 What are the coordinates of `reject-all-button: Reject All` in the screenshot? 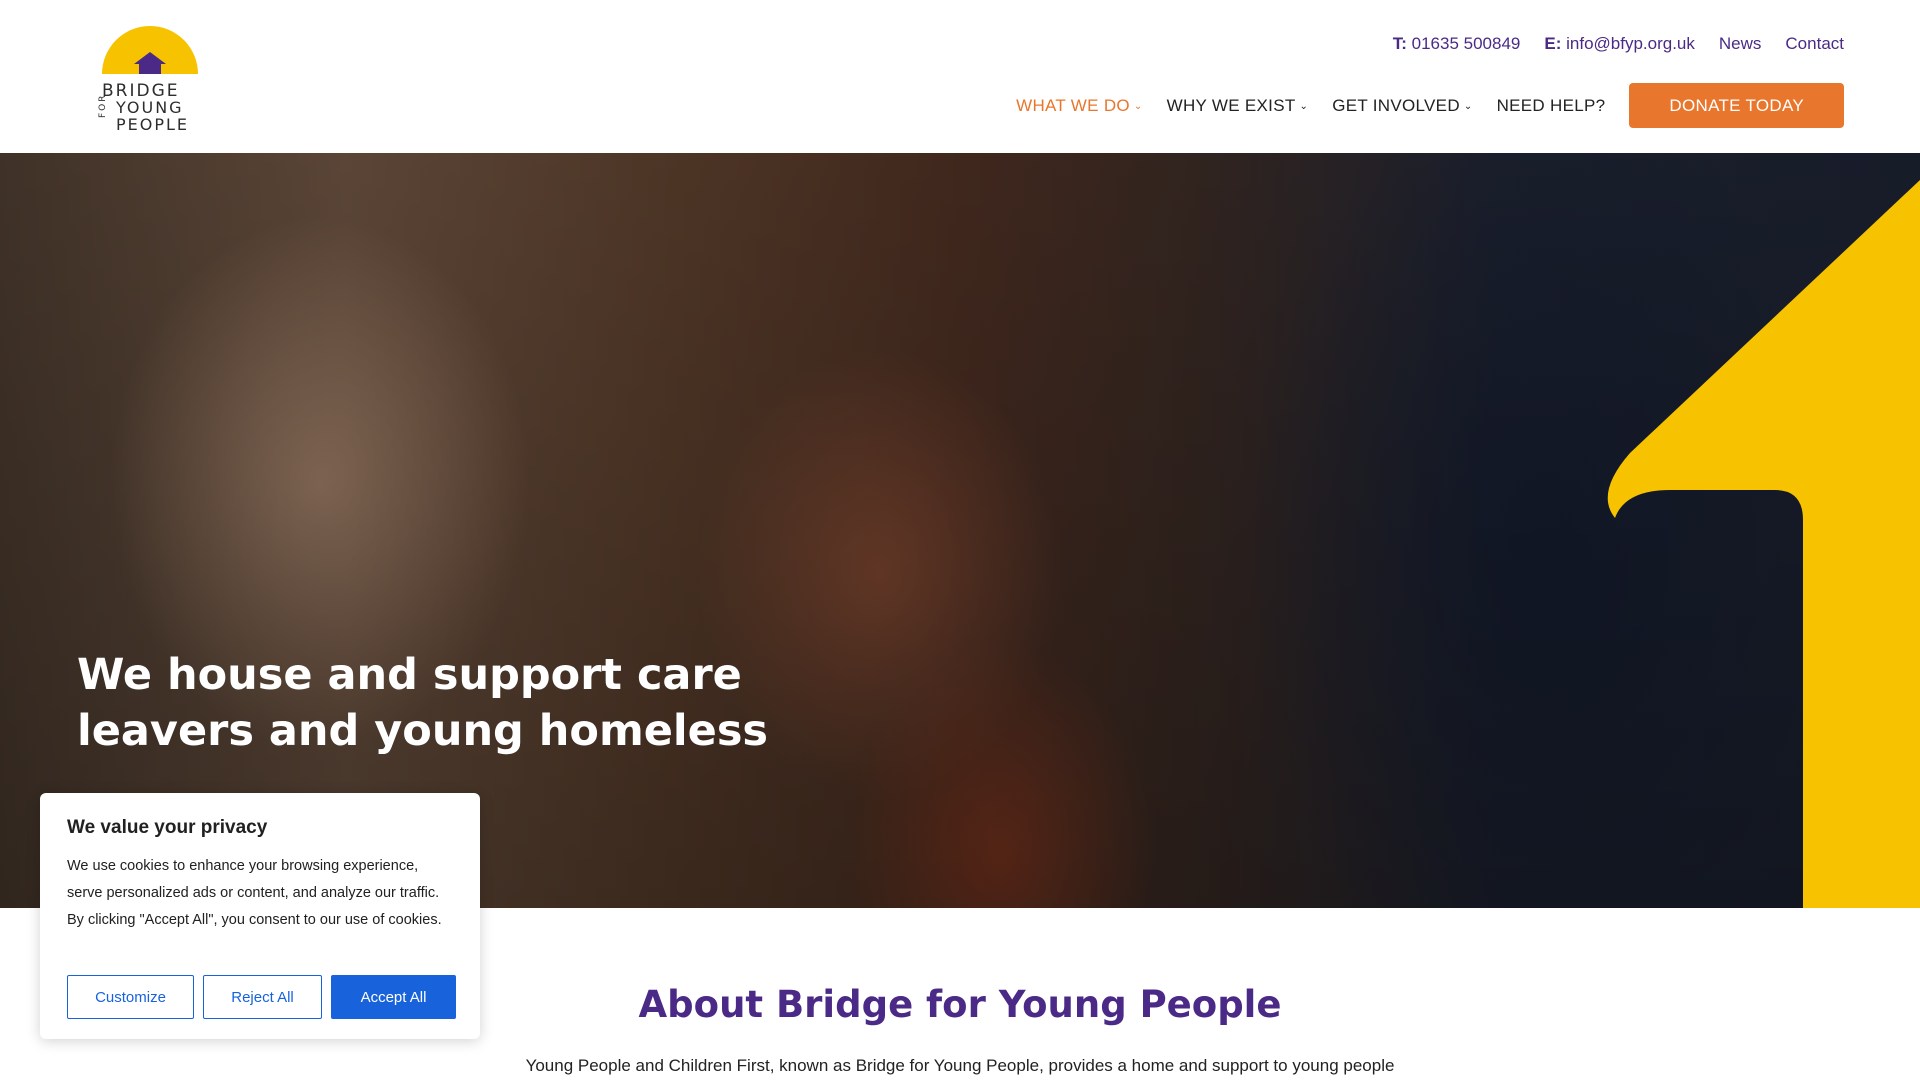 It's located at (262, 997).